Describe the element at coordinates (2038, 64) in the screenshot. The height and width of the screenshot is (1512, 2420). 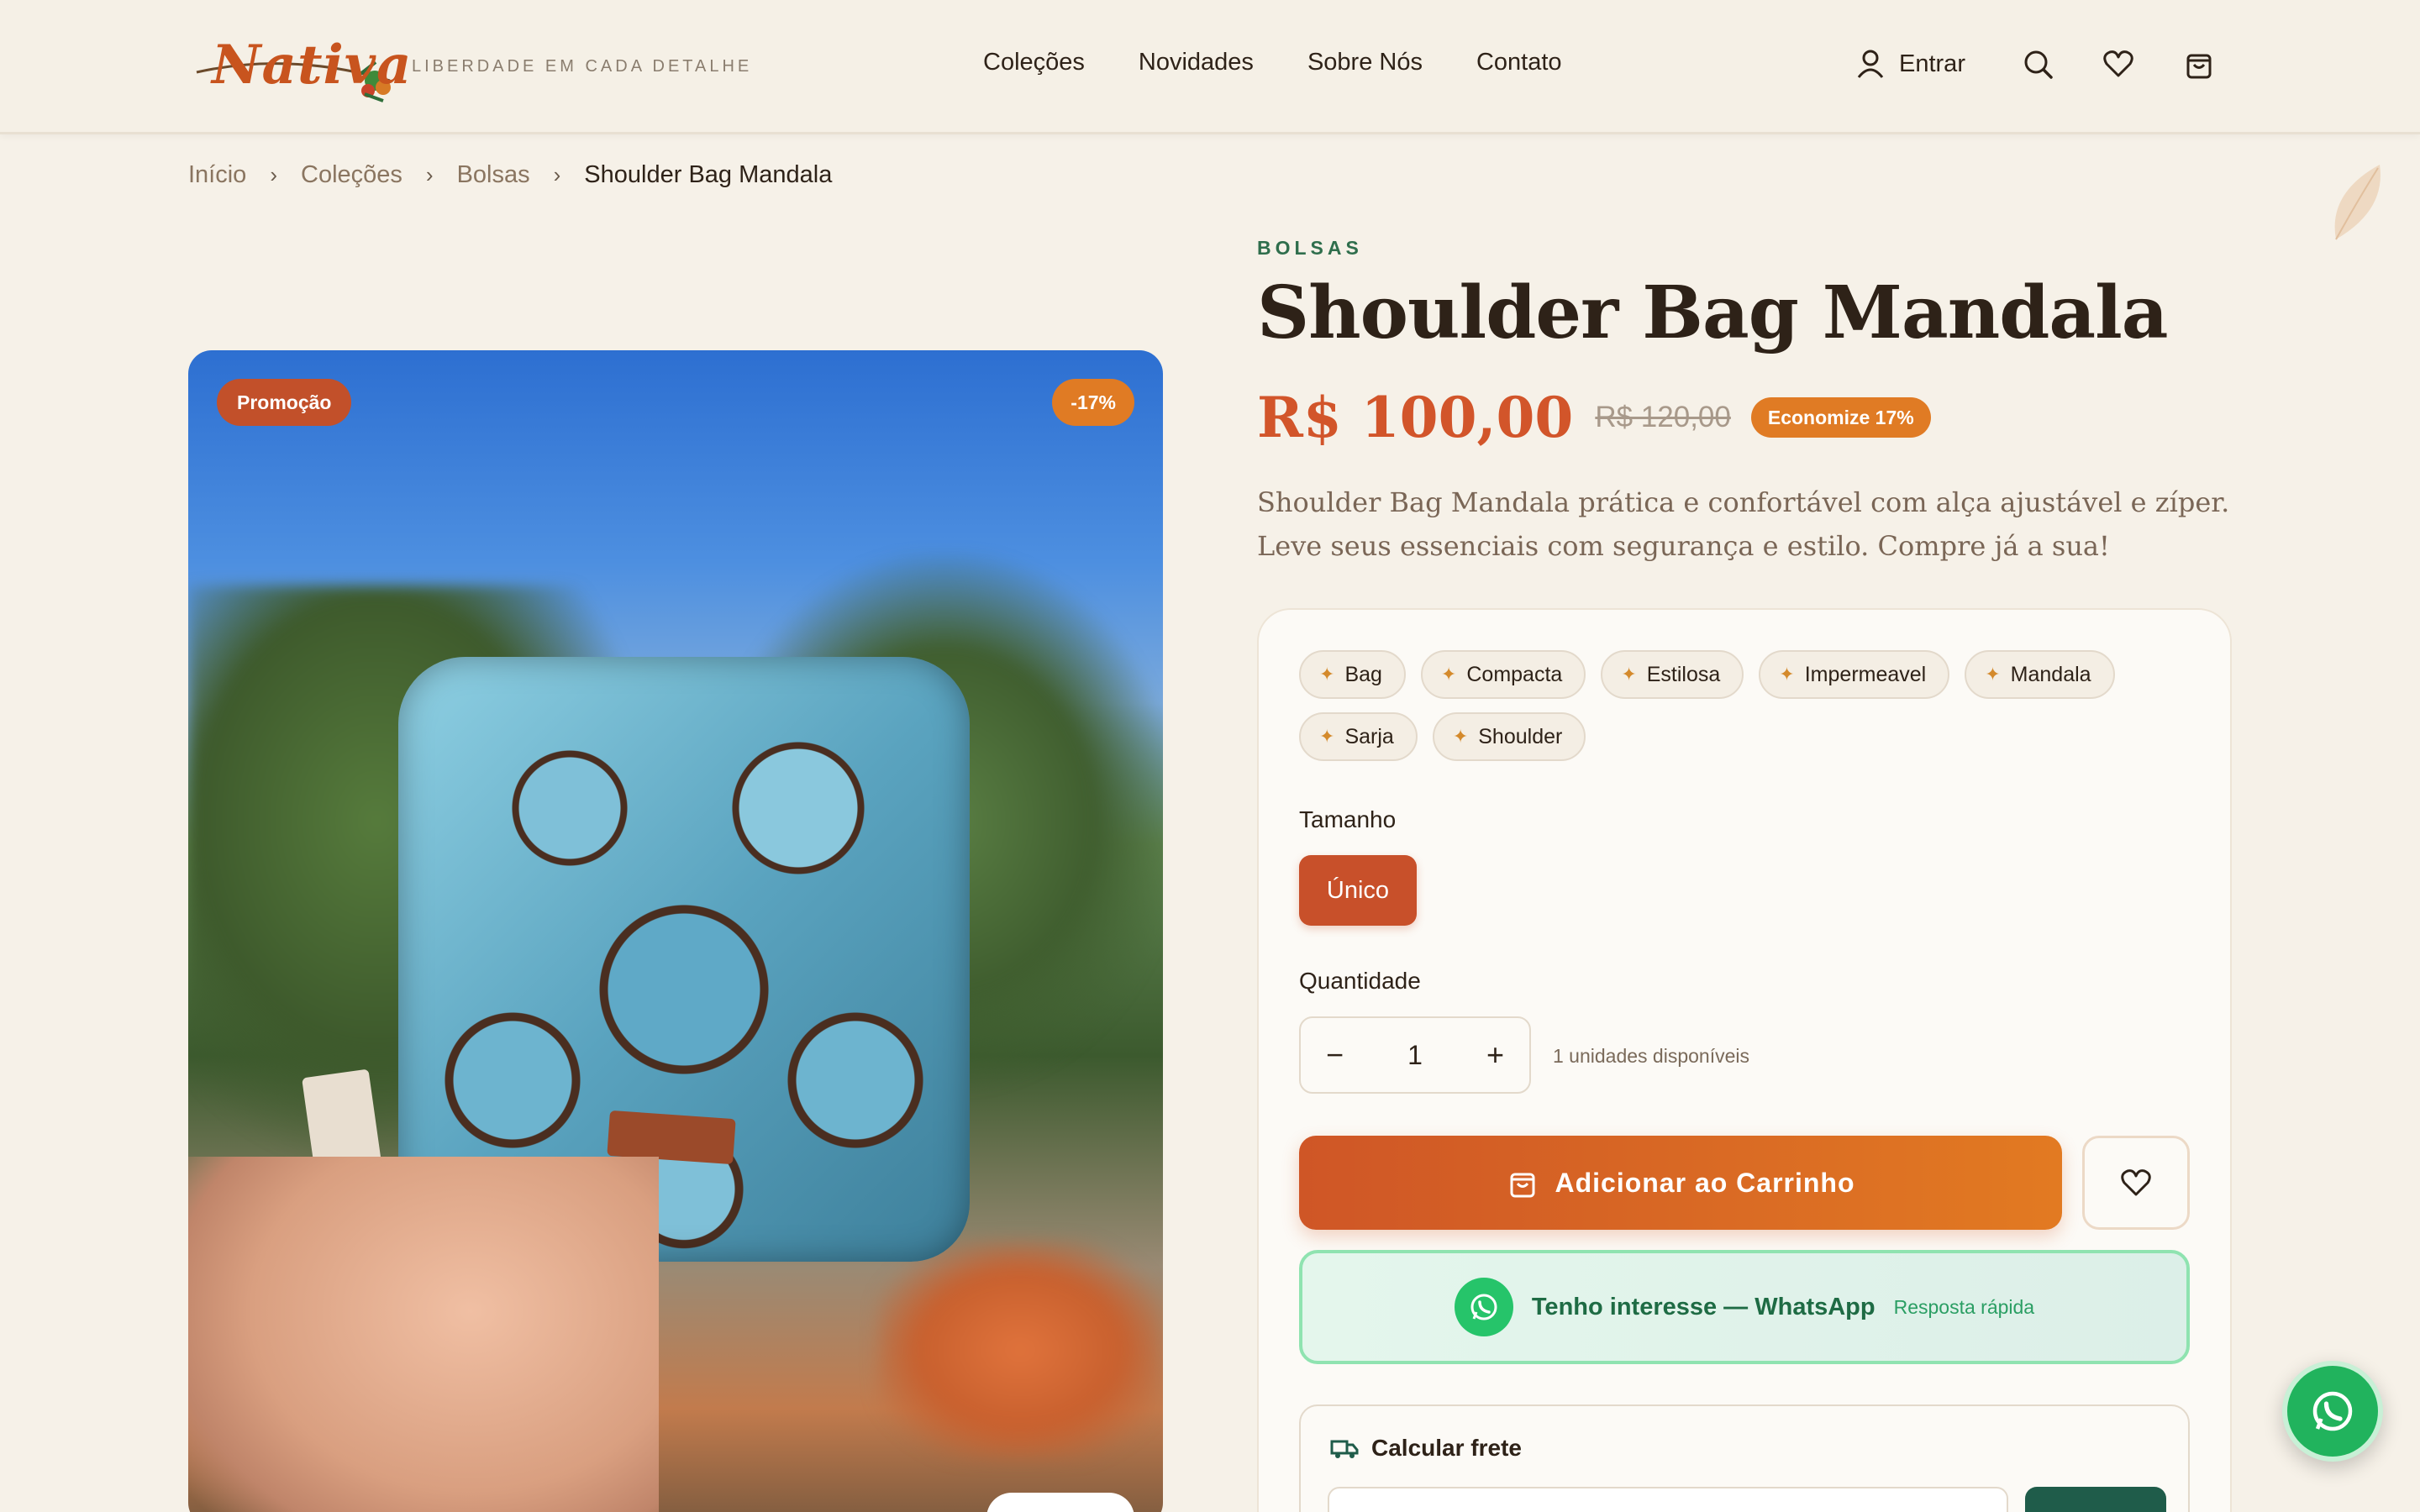
I see `search-icon` at that location.